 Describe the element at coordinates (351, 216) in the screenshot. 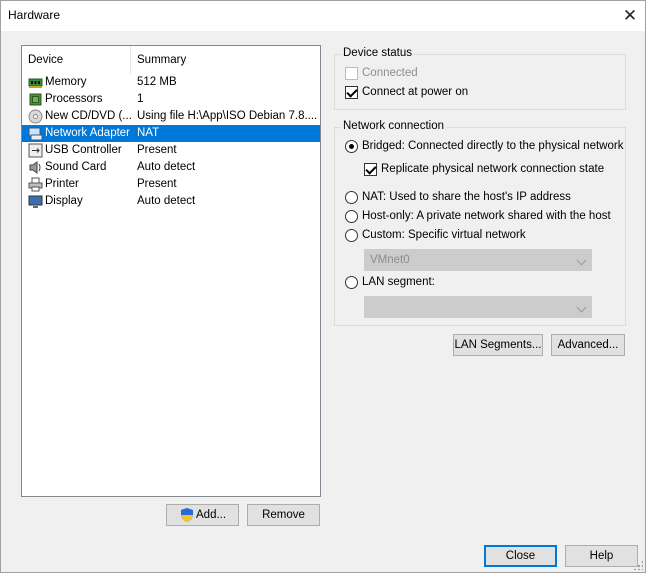

I see `host-only-radio` at that location.